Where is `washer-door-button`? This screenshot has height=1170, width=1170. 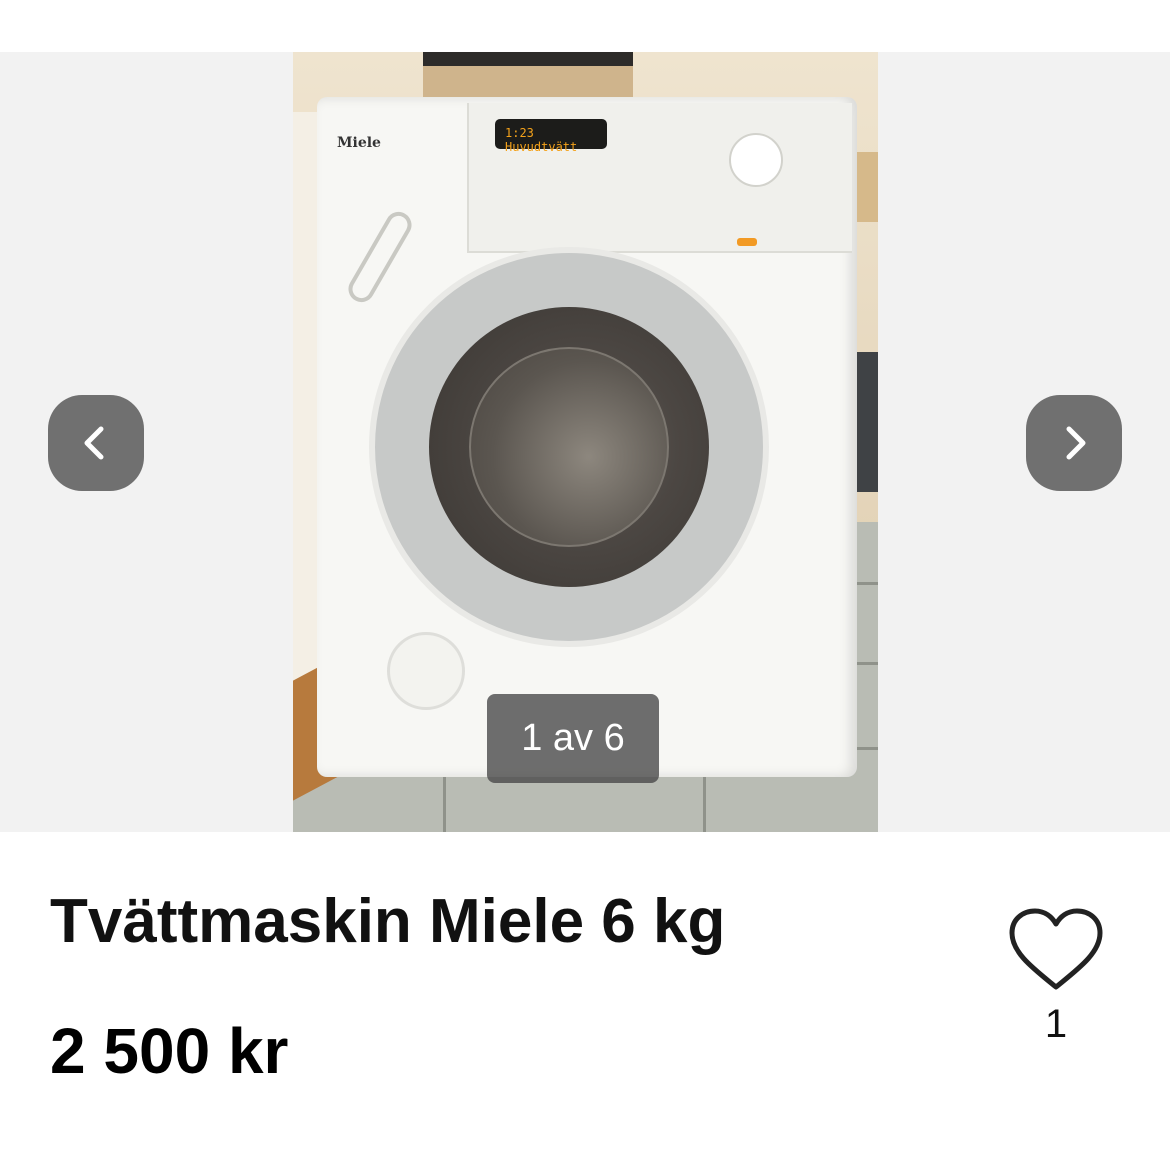 washer-door-button is located at coordinates (747, 242).